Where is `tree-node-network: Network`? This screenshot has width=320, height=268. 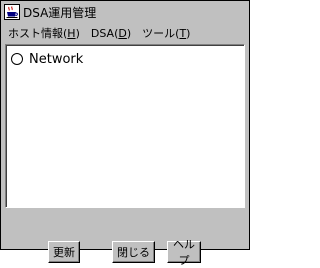 tree-node-network: Network is located at coordinates (47, 59).